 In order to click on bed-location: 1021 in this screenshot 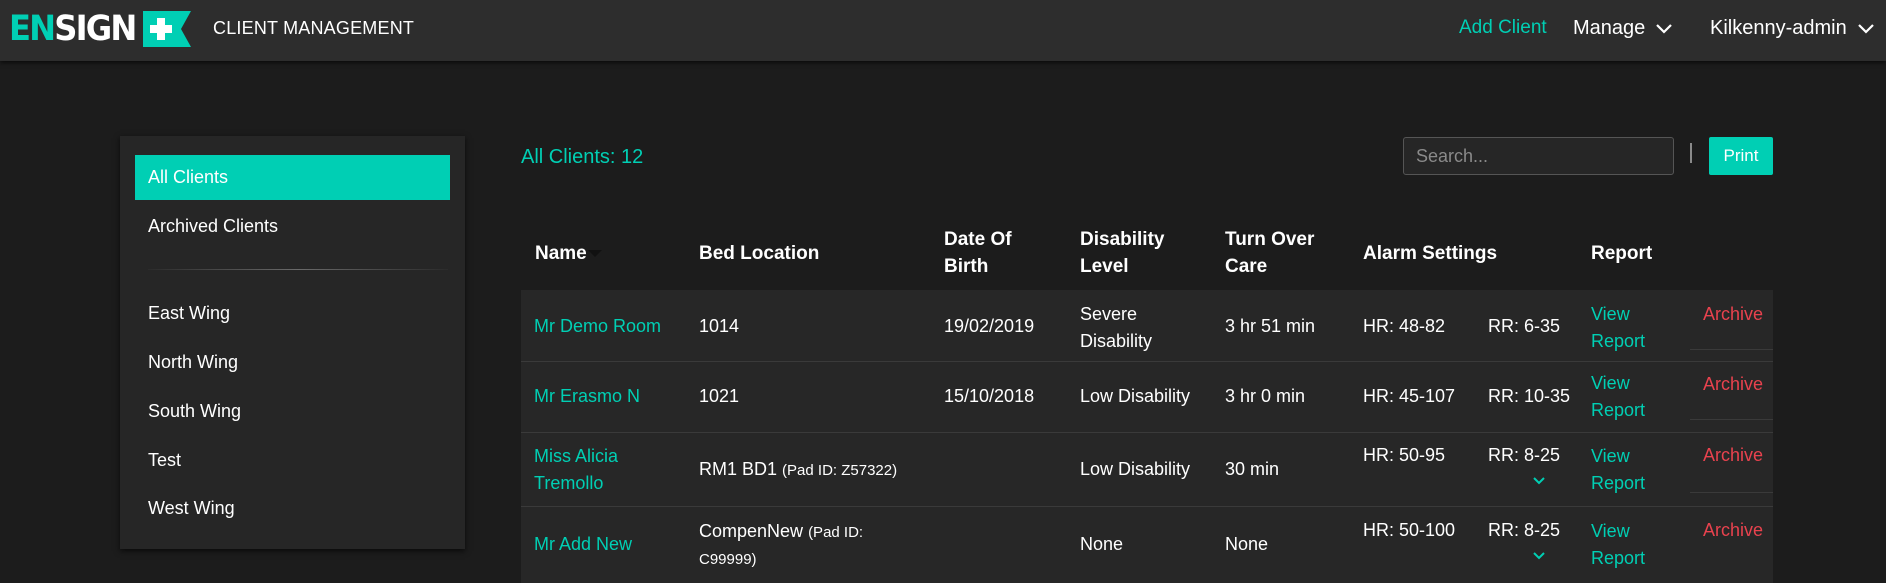, I will do `click(719, 396)`.